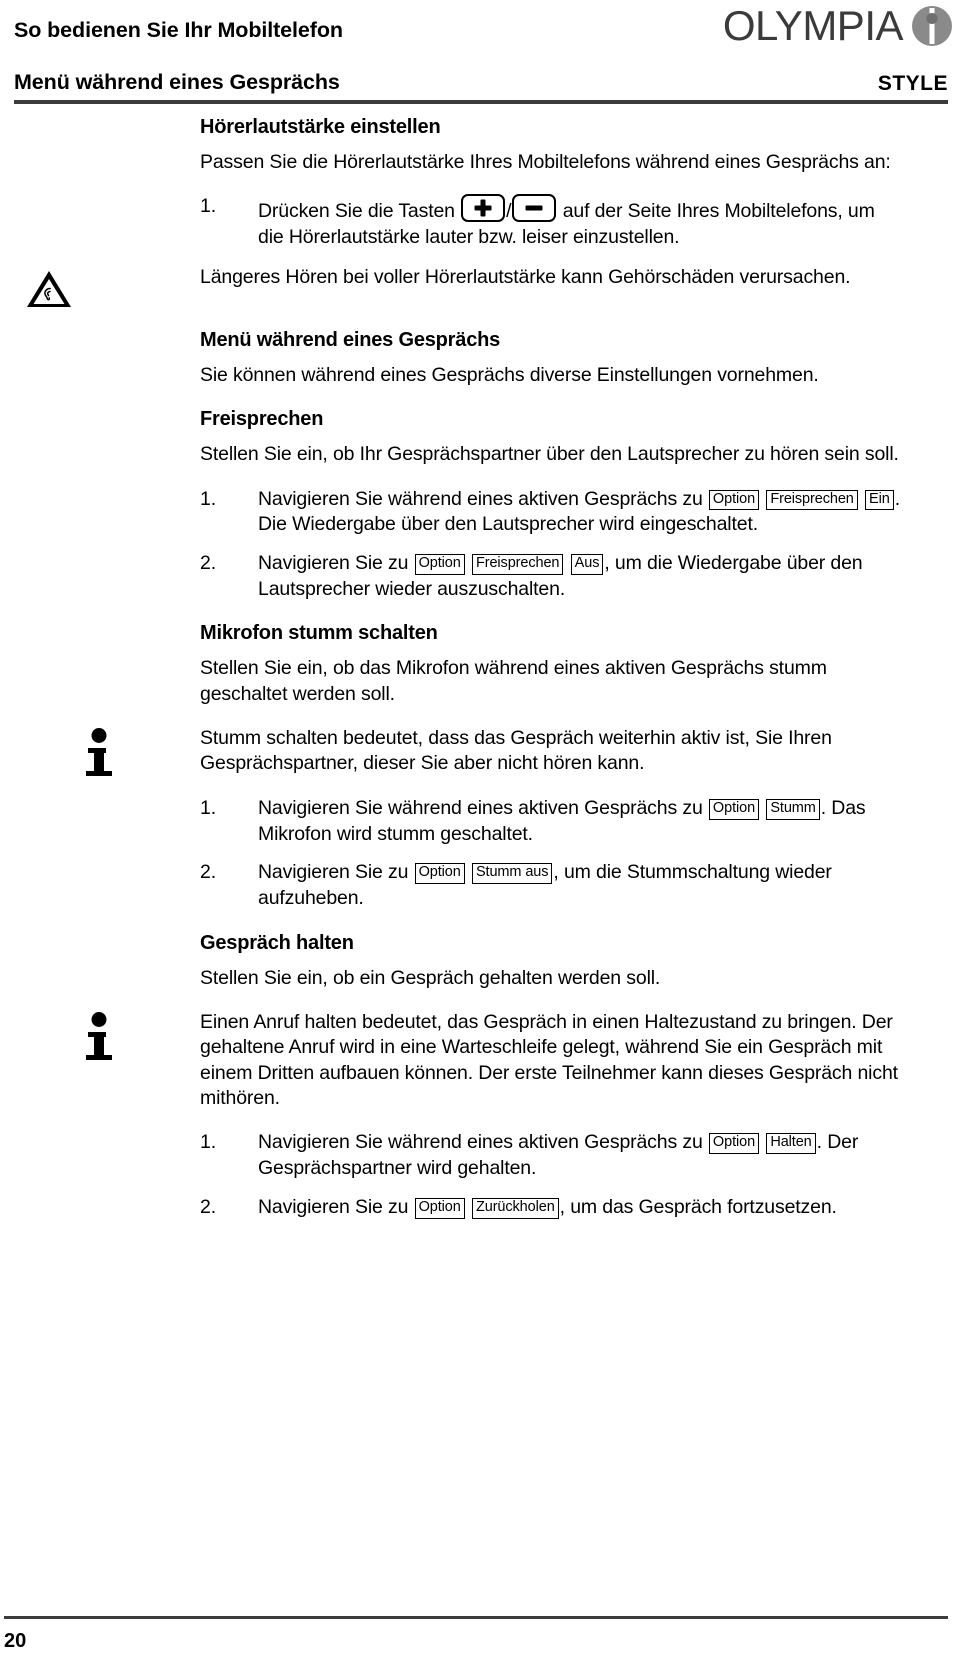 Image resolution: width=960 pixels, height=1666 pixels. I want to click on plus-key-icon, so click(483, 208).